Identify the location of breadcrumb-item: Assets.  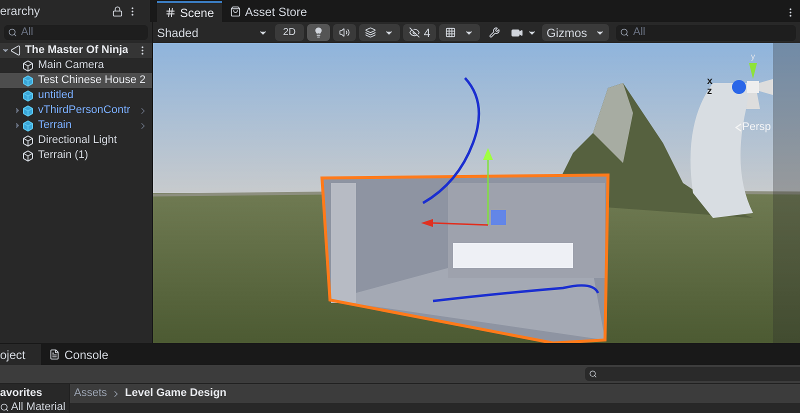
(91, 393).